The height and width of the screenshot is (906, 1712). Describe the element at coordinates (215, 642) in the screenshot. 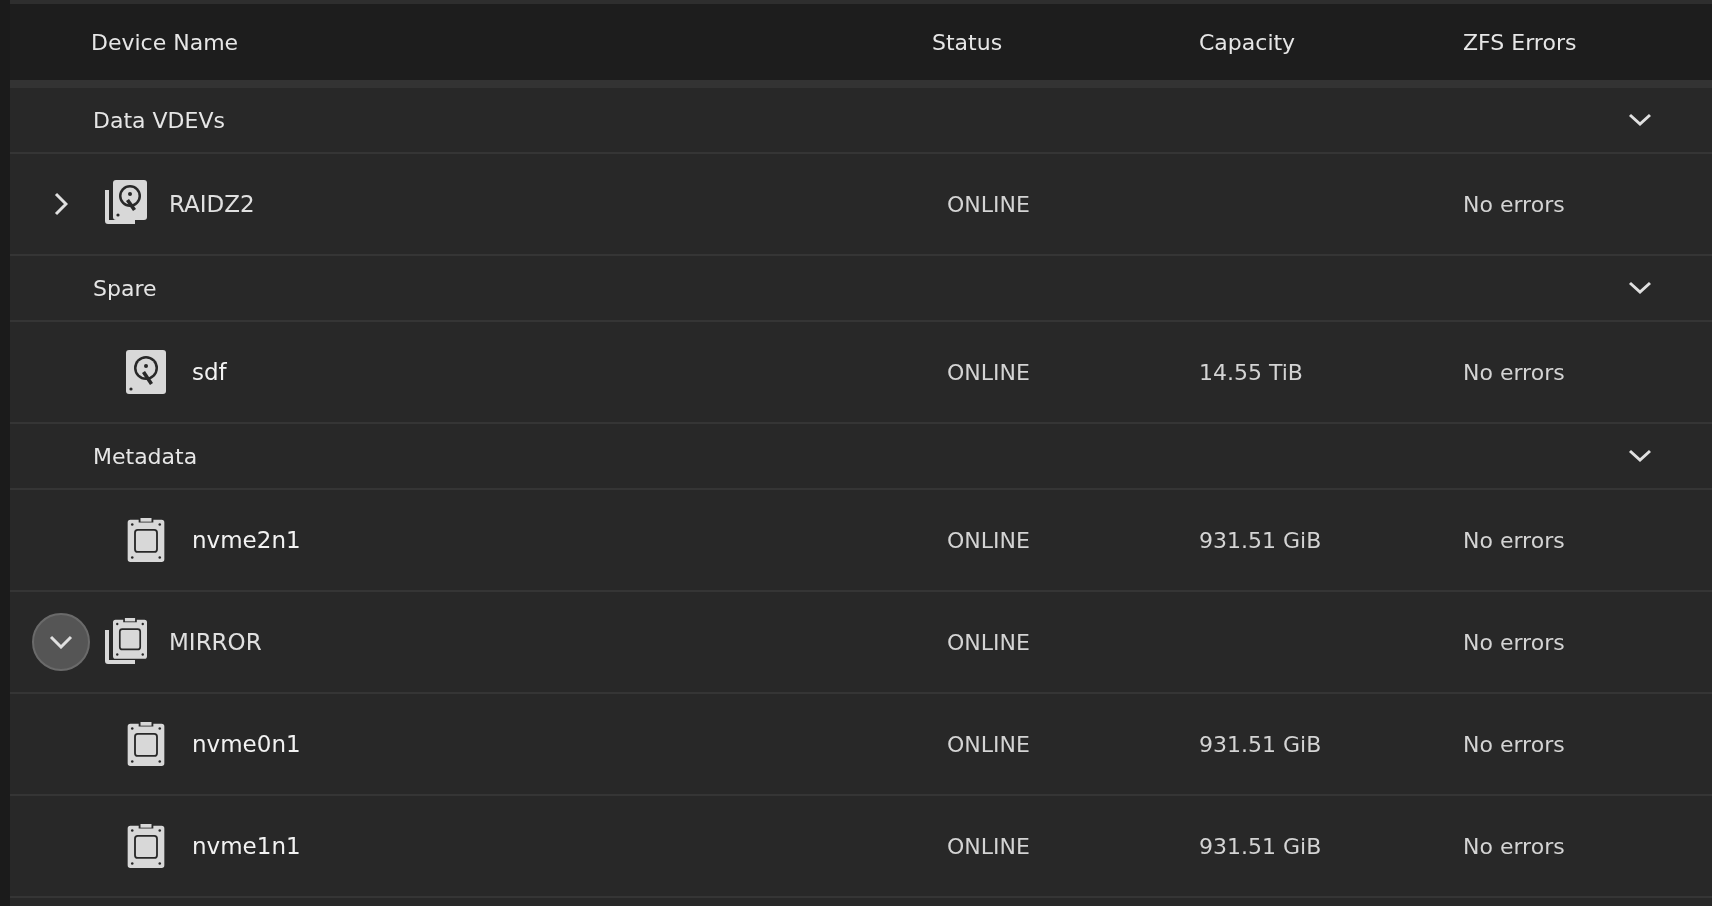

I see `device-name: MIRROR` at that location.